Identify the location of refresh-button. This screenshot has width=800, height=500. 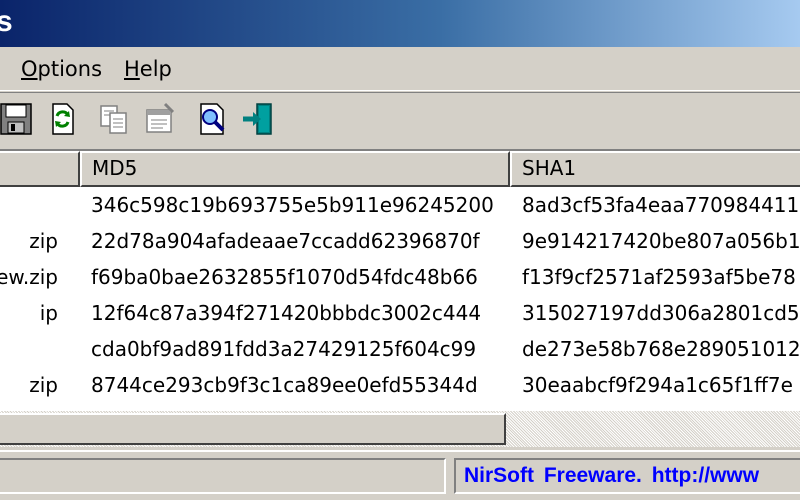
(62, 119).